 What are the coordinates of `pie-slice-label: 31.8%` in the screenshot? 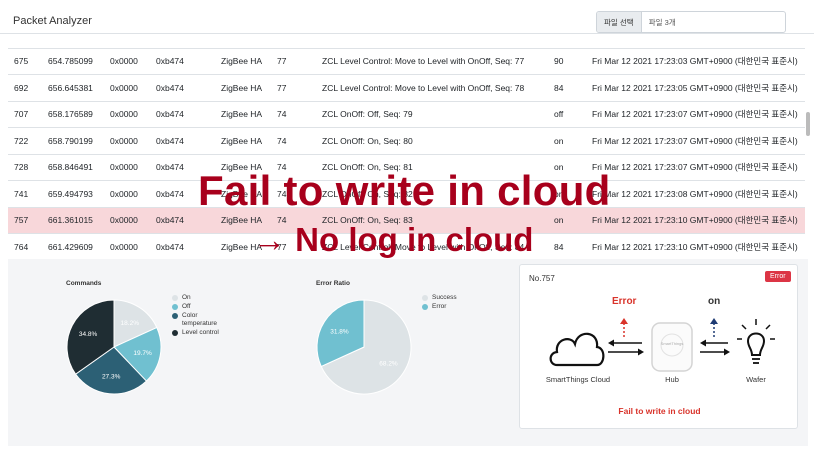 It's located at (339, 332).